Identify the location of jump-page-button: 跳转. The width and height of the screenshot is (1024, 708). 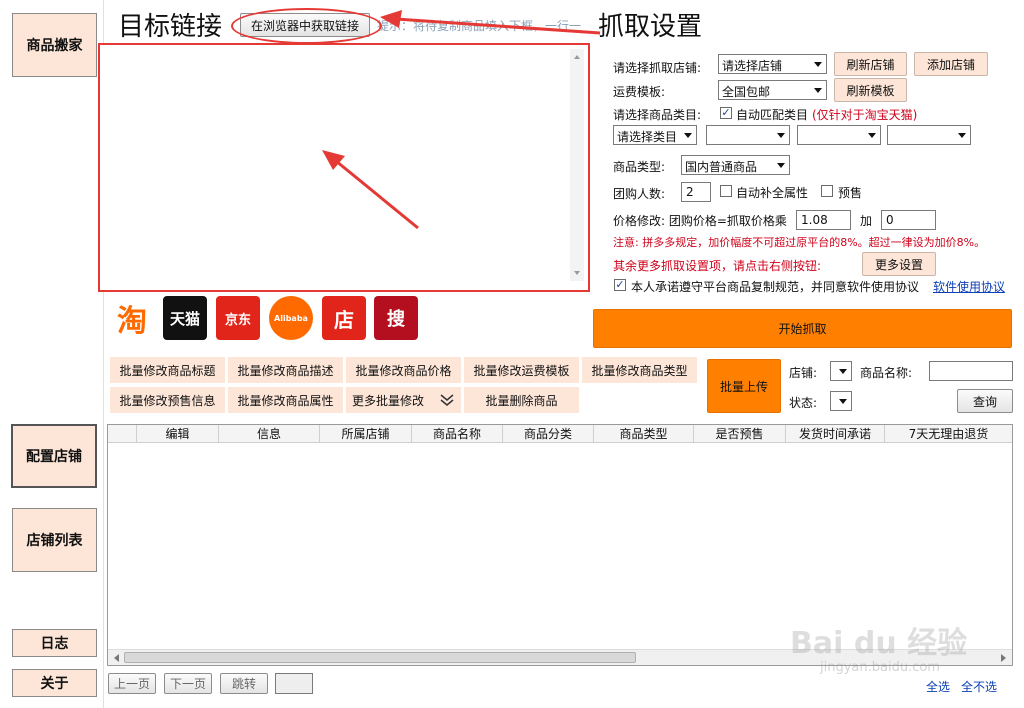
(244, 683).